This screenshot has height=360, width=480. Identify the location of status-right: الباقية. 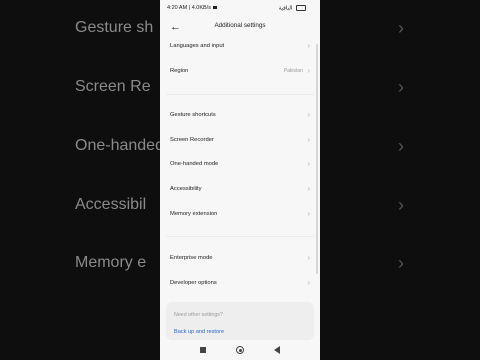
(292, 8).